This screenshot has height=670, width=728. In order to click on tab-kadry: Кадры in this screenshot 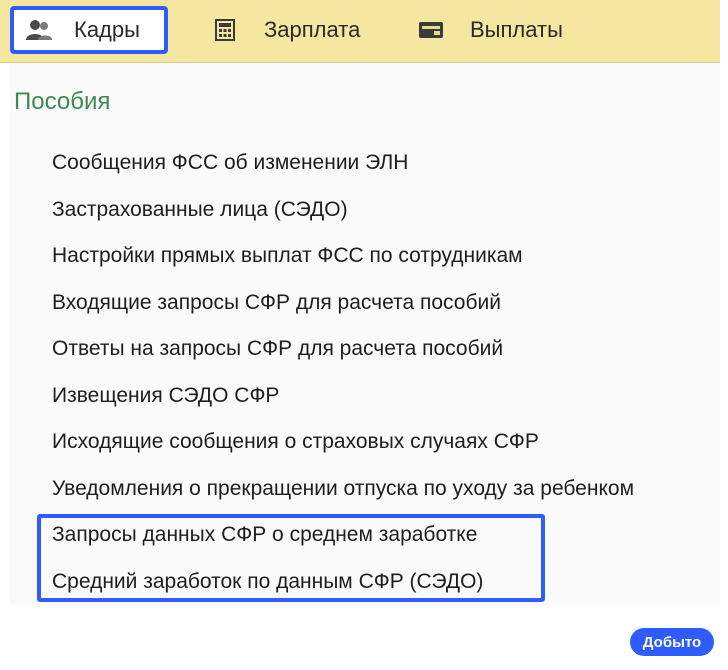, I will do `click(89, 30)`.